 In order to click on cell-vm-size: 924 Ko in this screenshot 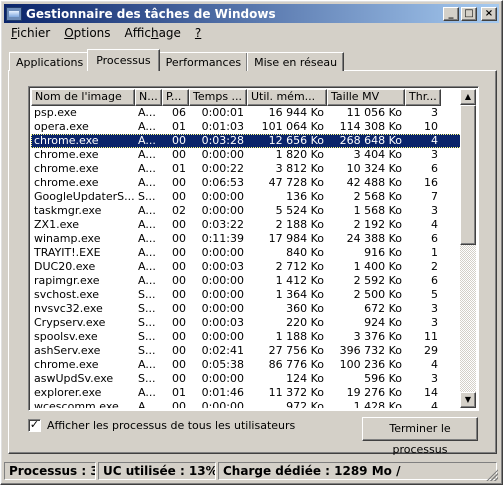, I will do `click(383, 322)`.